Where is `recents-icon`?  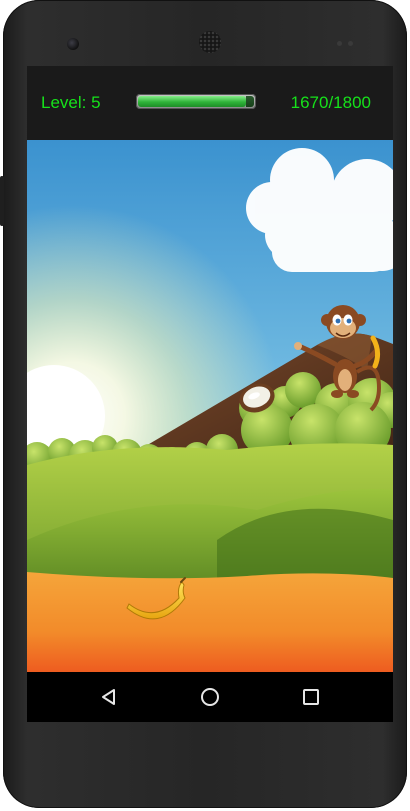
recents-icon is located at coordinates (311, 697).